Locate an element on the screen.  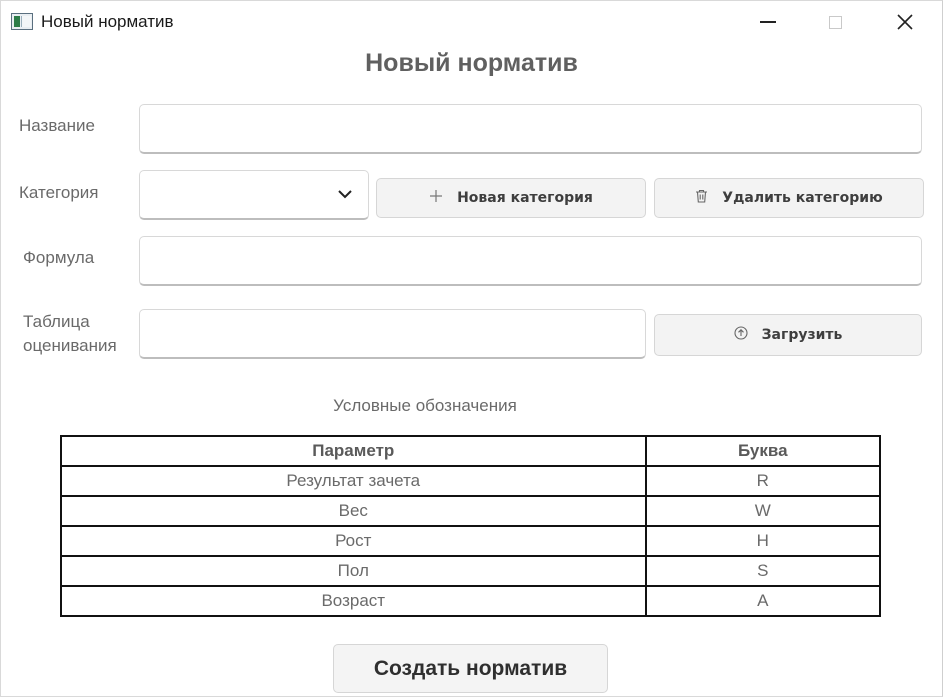
chevron-down-icon is located at coordinates (345, 194).